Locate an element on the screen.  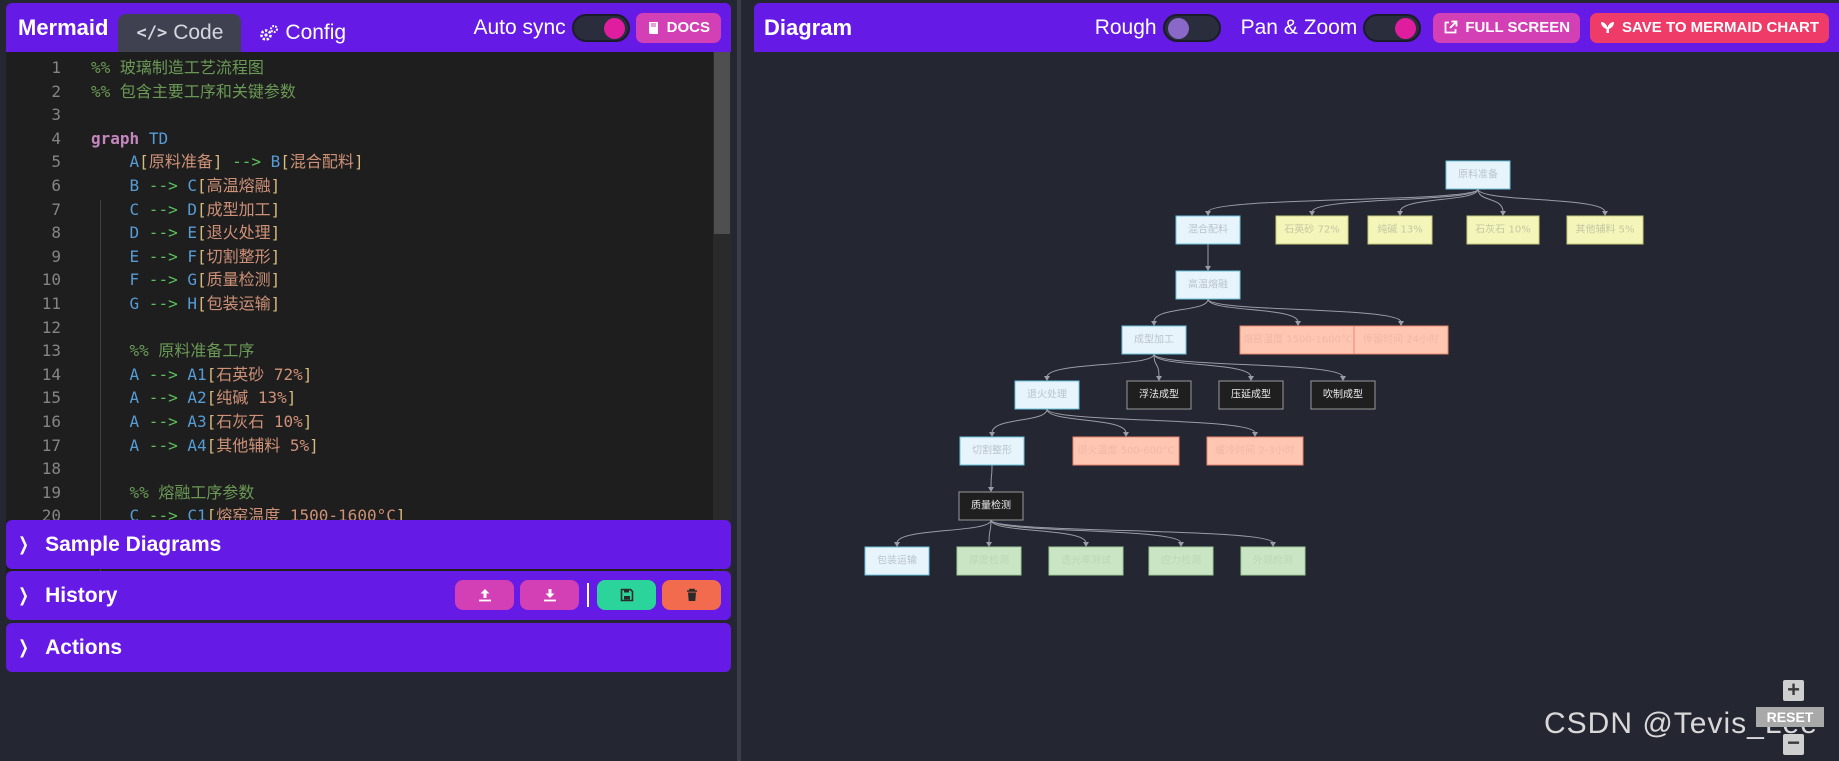
code-token: %% 熔融工序参数 is located at coordinates (192, 492).